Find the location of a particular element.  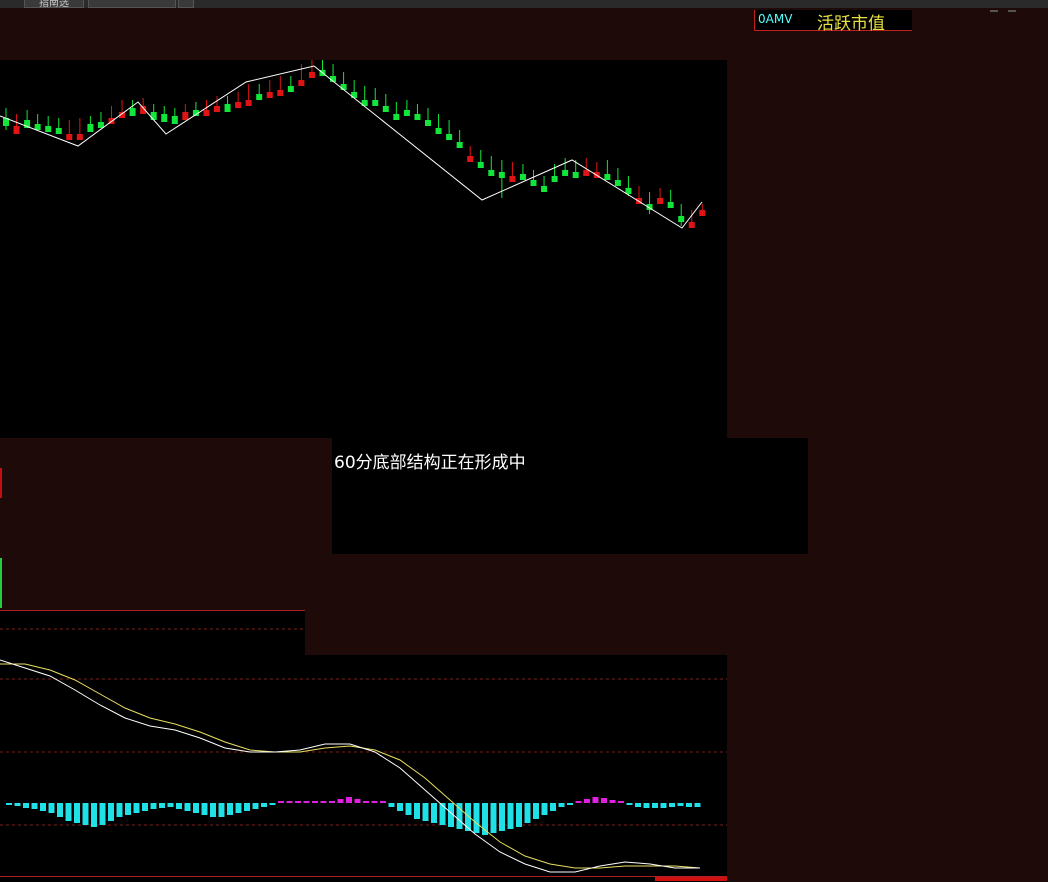

indicator-header: 0AMV 活跃市值 is located at coordinates (833, 22).